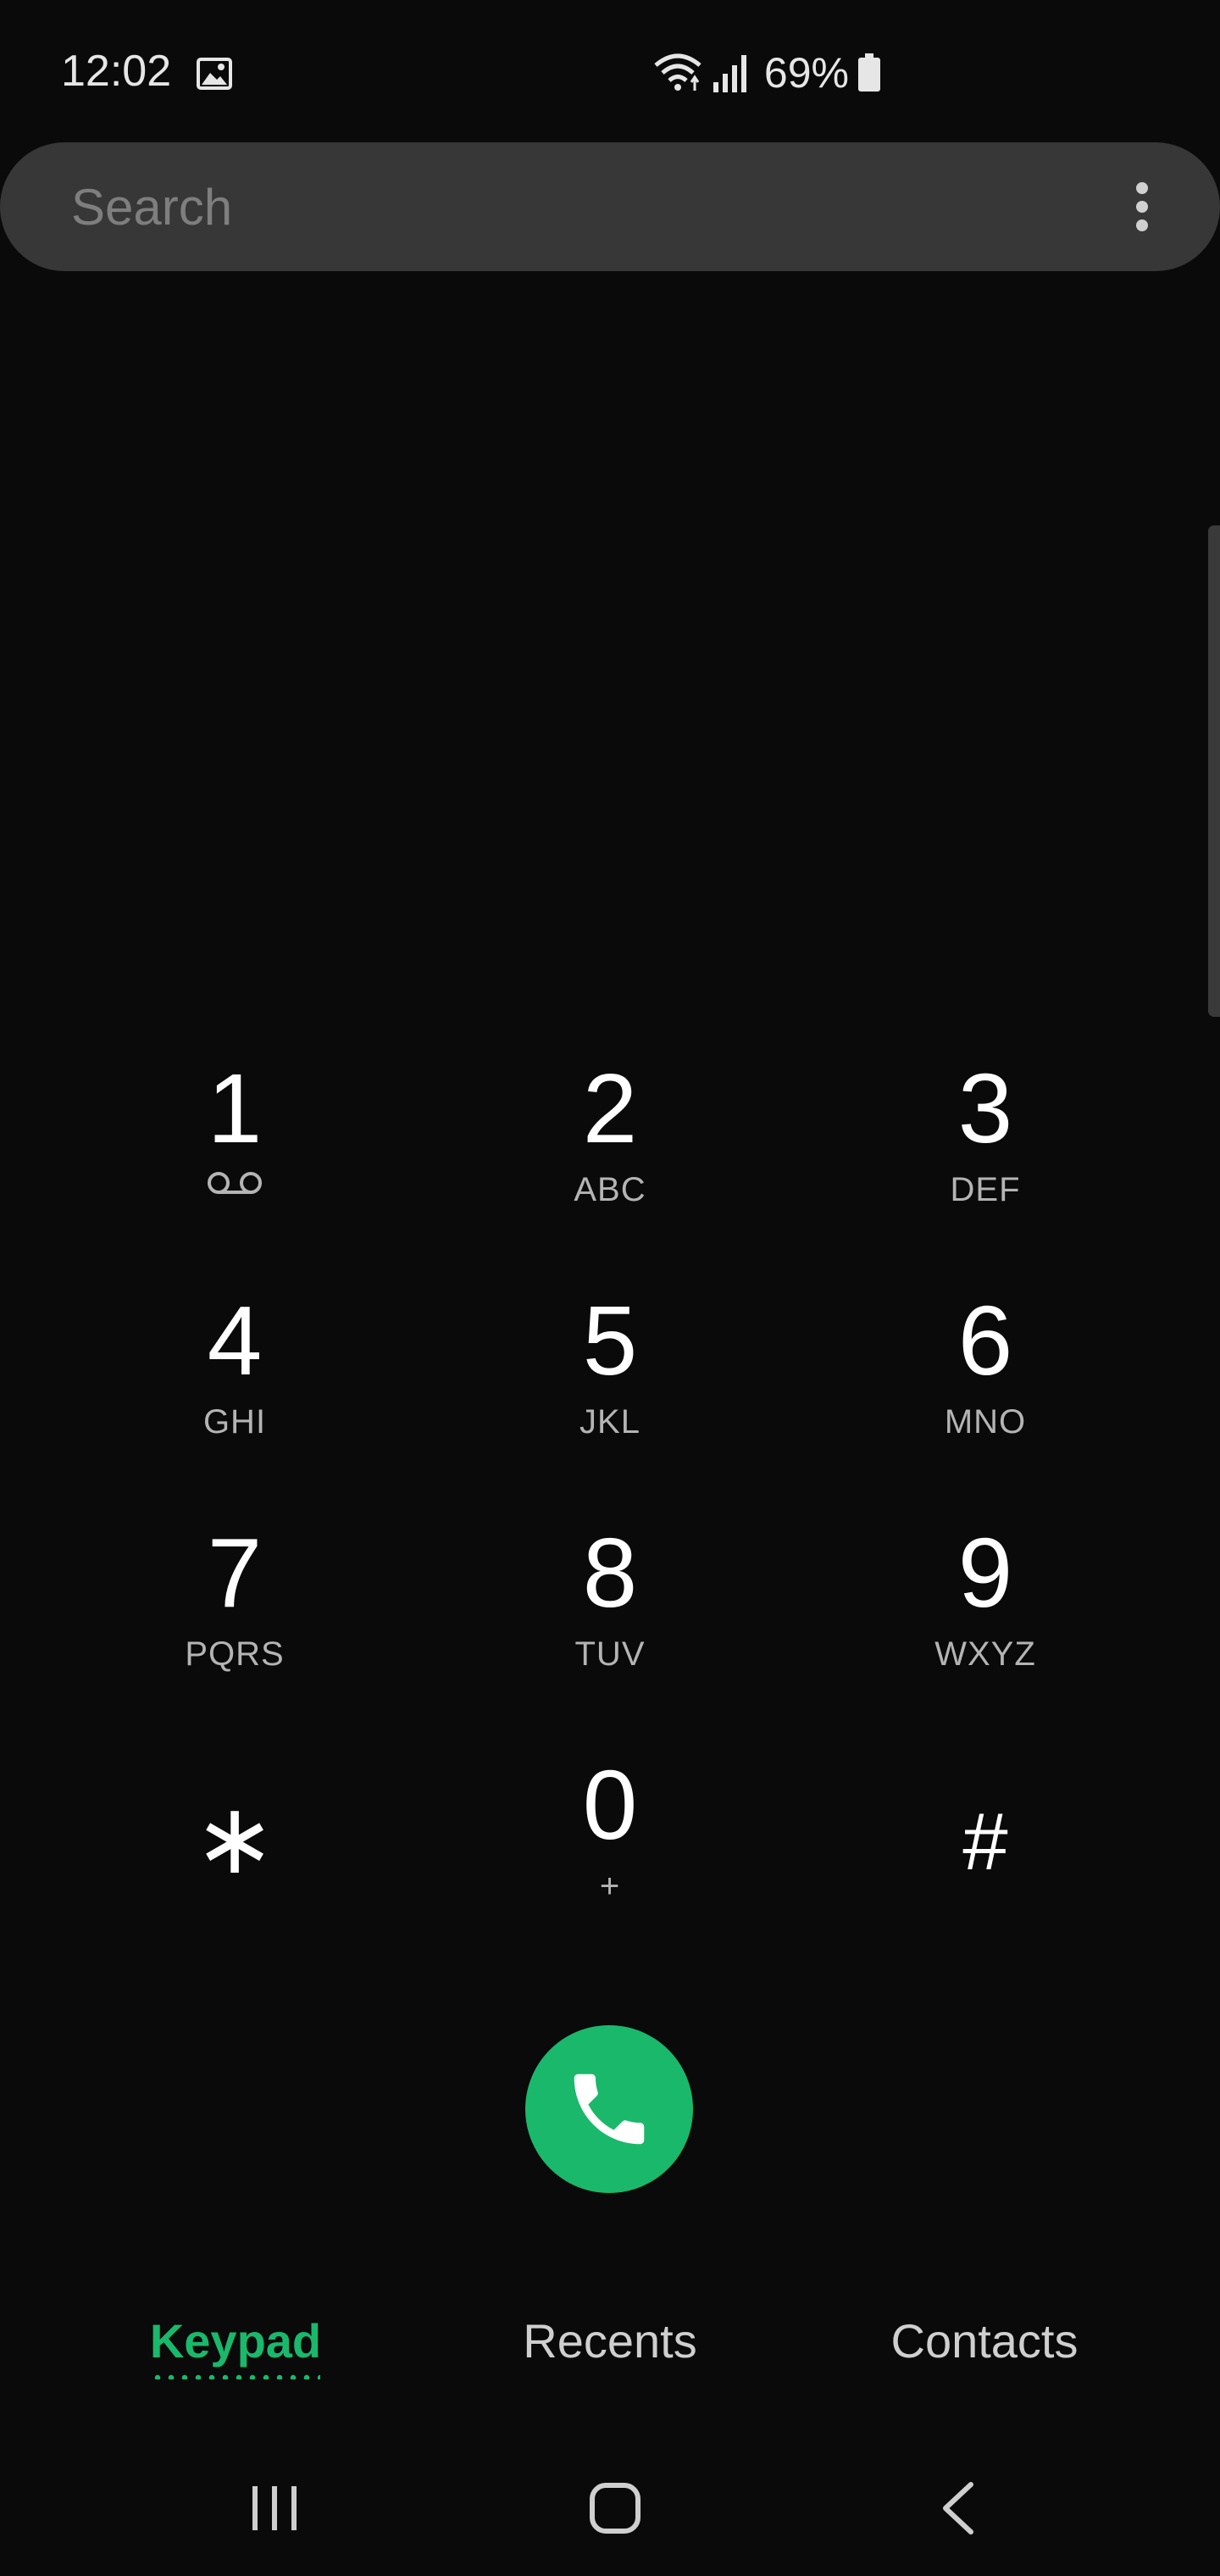  Describe the element at coordinates (984, 2340) in the screenshot. I see `tab-contacts: Contacts` at that location.